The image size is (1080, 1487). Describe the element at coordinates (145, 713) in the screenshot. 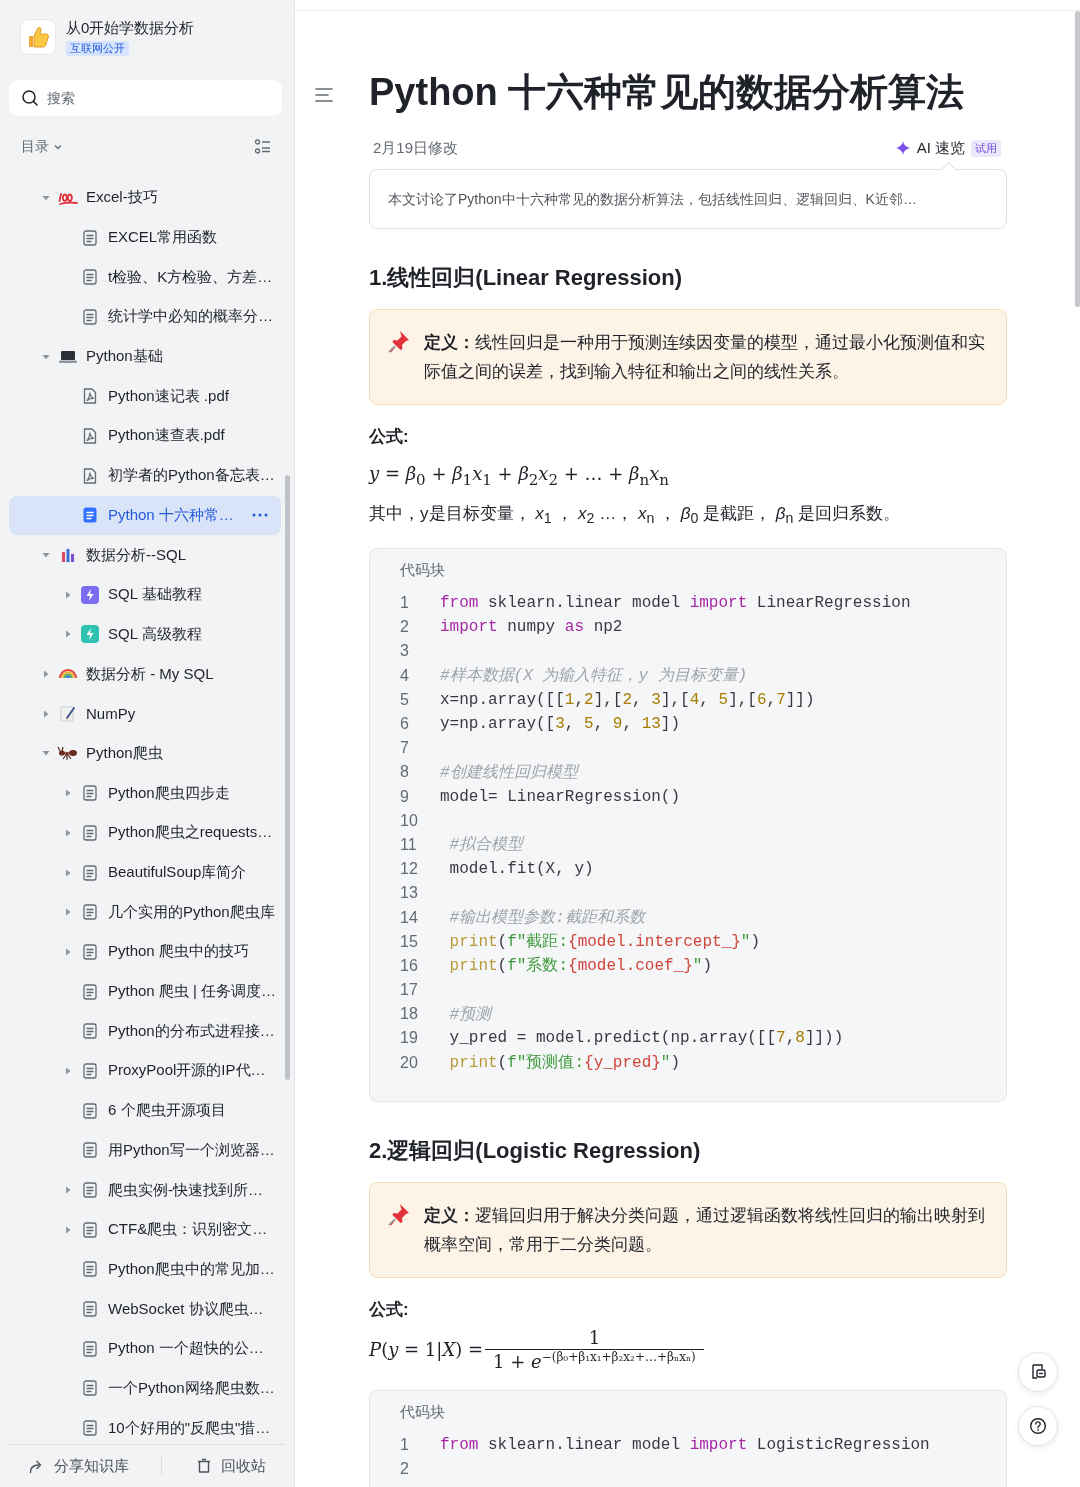

I see `tree-item: NumPy` at that location.